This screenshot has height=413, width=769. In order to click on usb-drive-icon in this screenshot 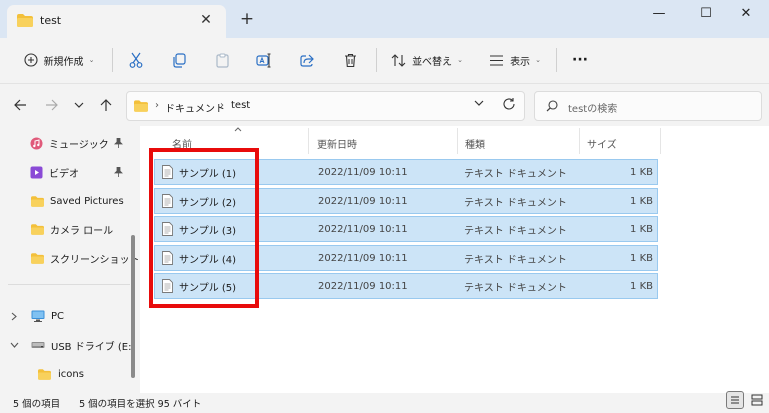, I will do `click(38, 345)`.